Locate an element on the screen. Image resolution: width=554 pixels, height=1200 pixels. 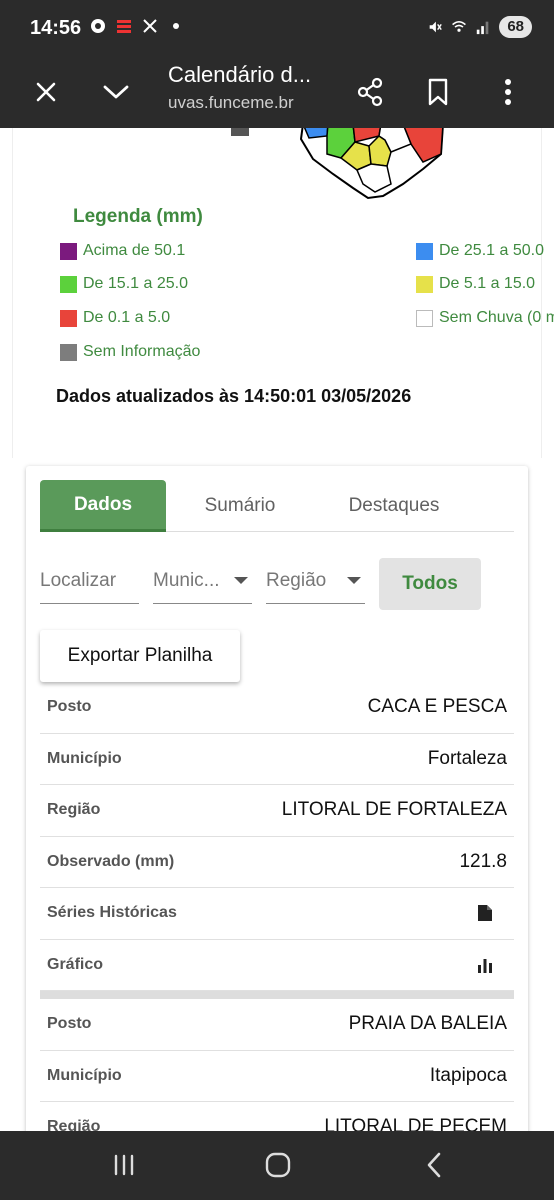
legend-label: De 5.1 a 15.0 is located at coordinates (487, 283).